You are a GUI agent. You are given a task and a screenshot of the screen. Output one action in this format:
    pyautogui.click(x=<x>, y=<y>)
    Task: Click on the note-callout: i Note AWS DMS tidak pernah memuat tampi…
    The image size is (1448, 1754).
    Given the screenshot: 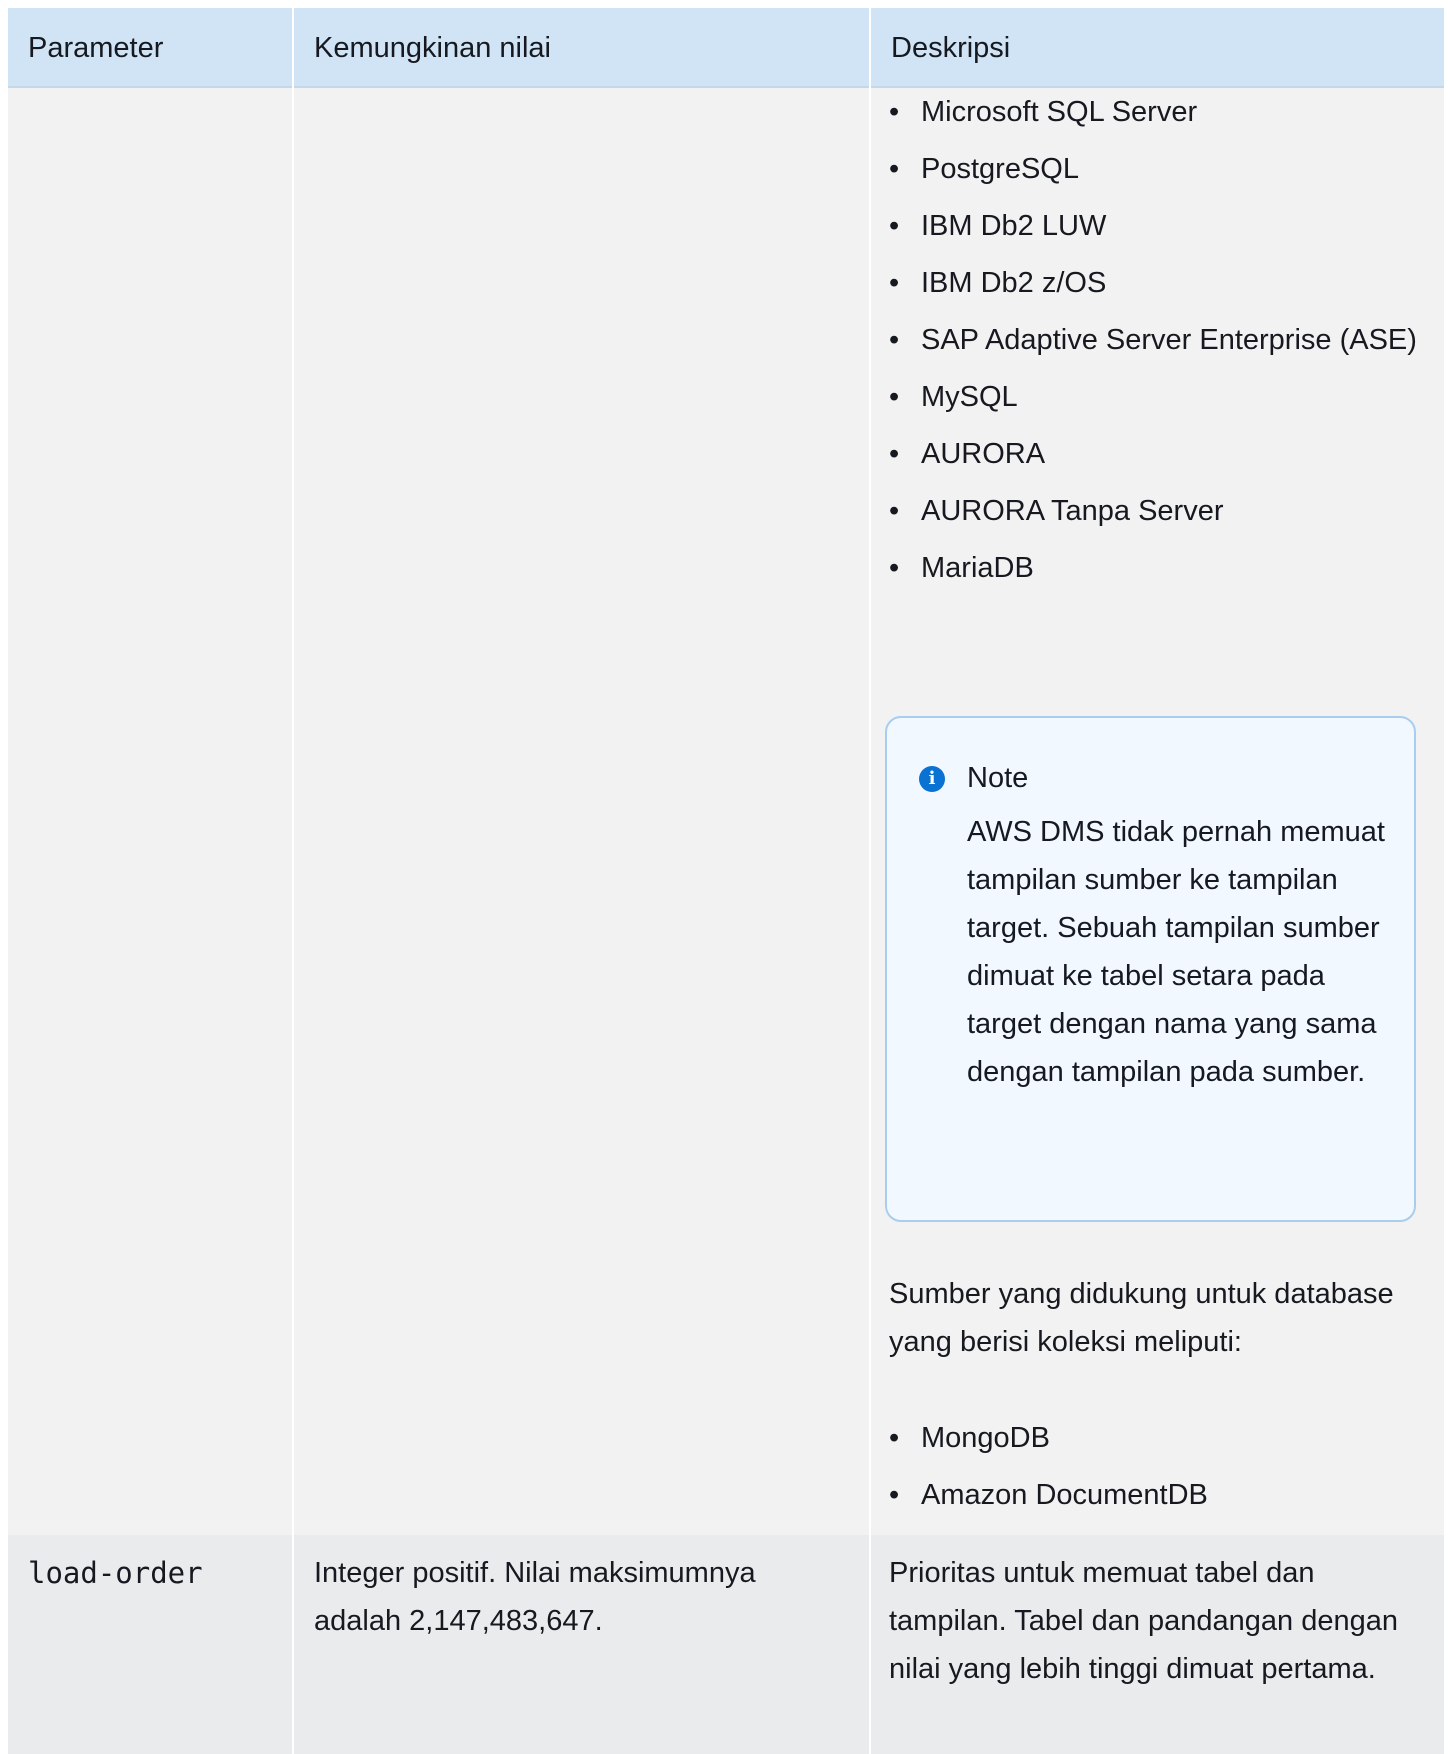 What is the action you would take?
    pyautogui.click(x=1150, y=969)
    